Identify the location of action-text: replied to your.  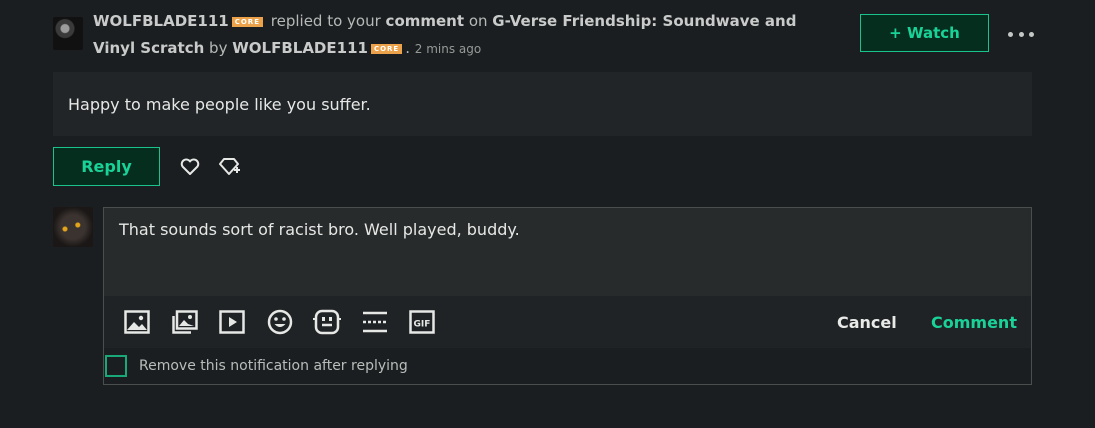
(325, 21).